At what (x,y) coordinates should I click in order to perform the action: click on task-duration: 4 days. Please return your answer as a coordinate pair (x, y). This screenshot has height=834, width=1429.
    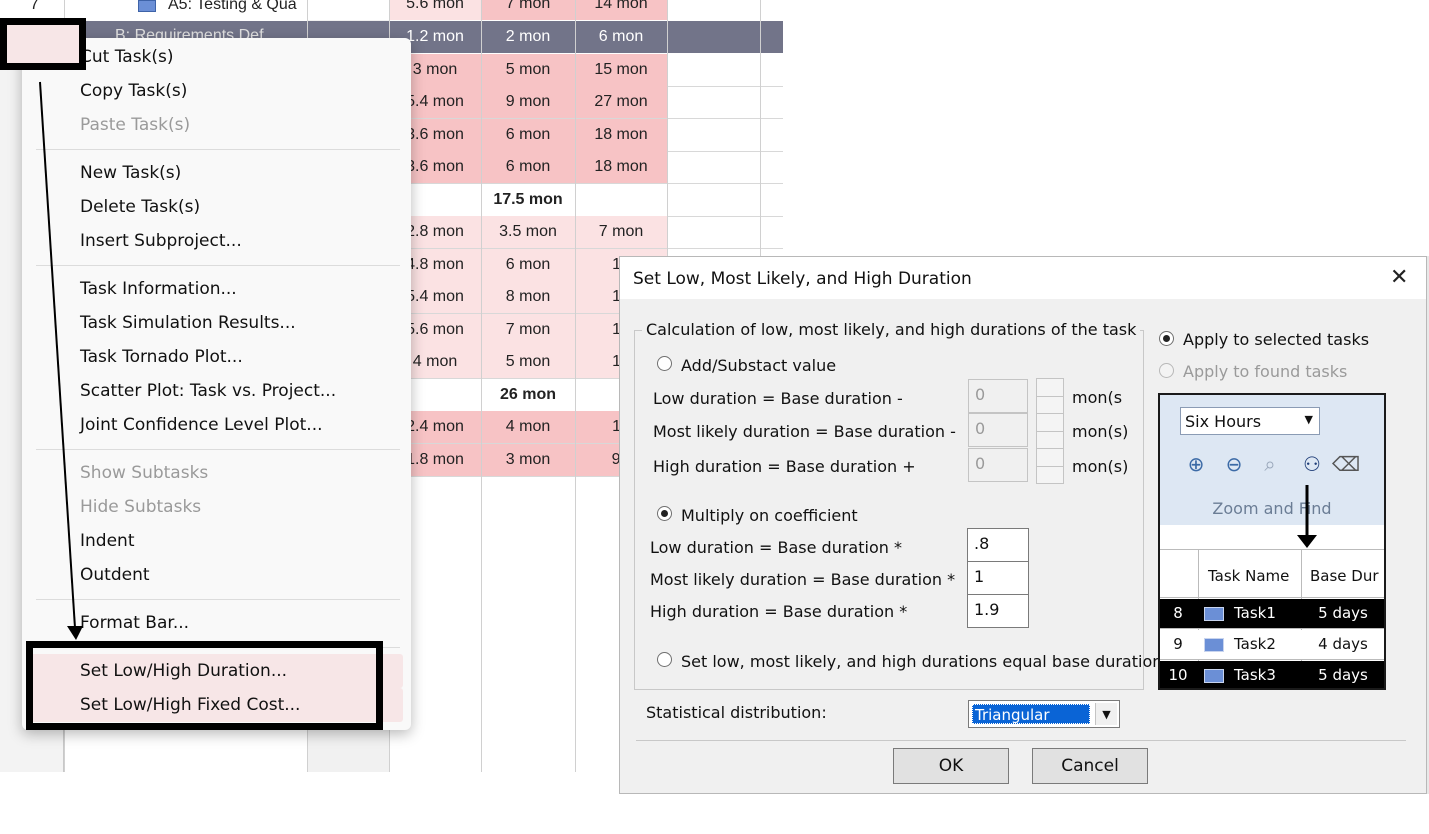
    Looking at the image, I should click on (1343, 644).